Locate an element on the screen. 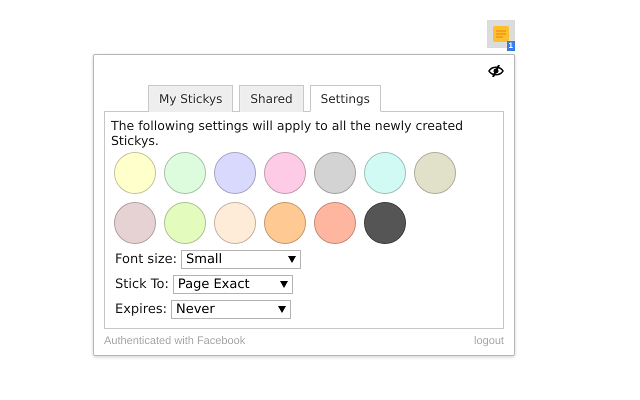  intro-text: The following settings will apply to all the newly created Stickys. is located at coordinates (287, 133).